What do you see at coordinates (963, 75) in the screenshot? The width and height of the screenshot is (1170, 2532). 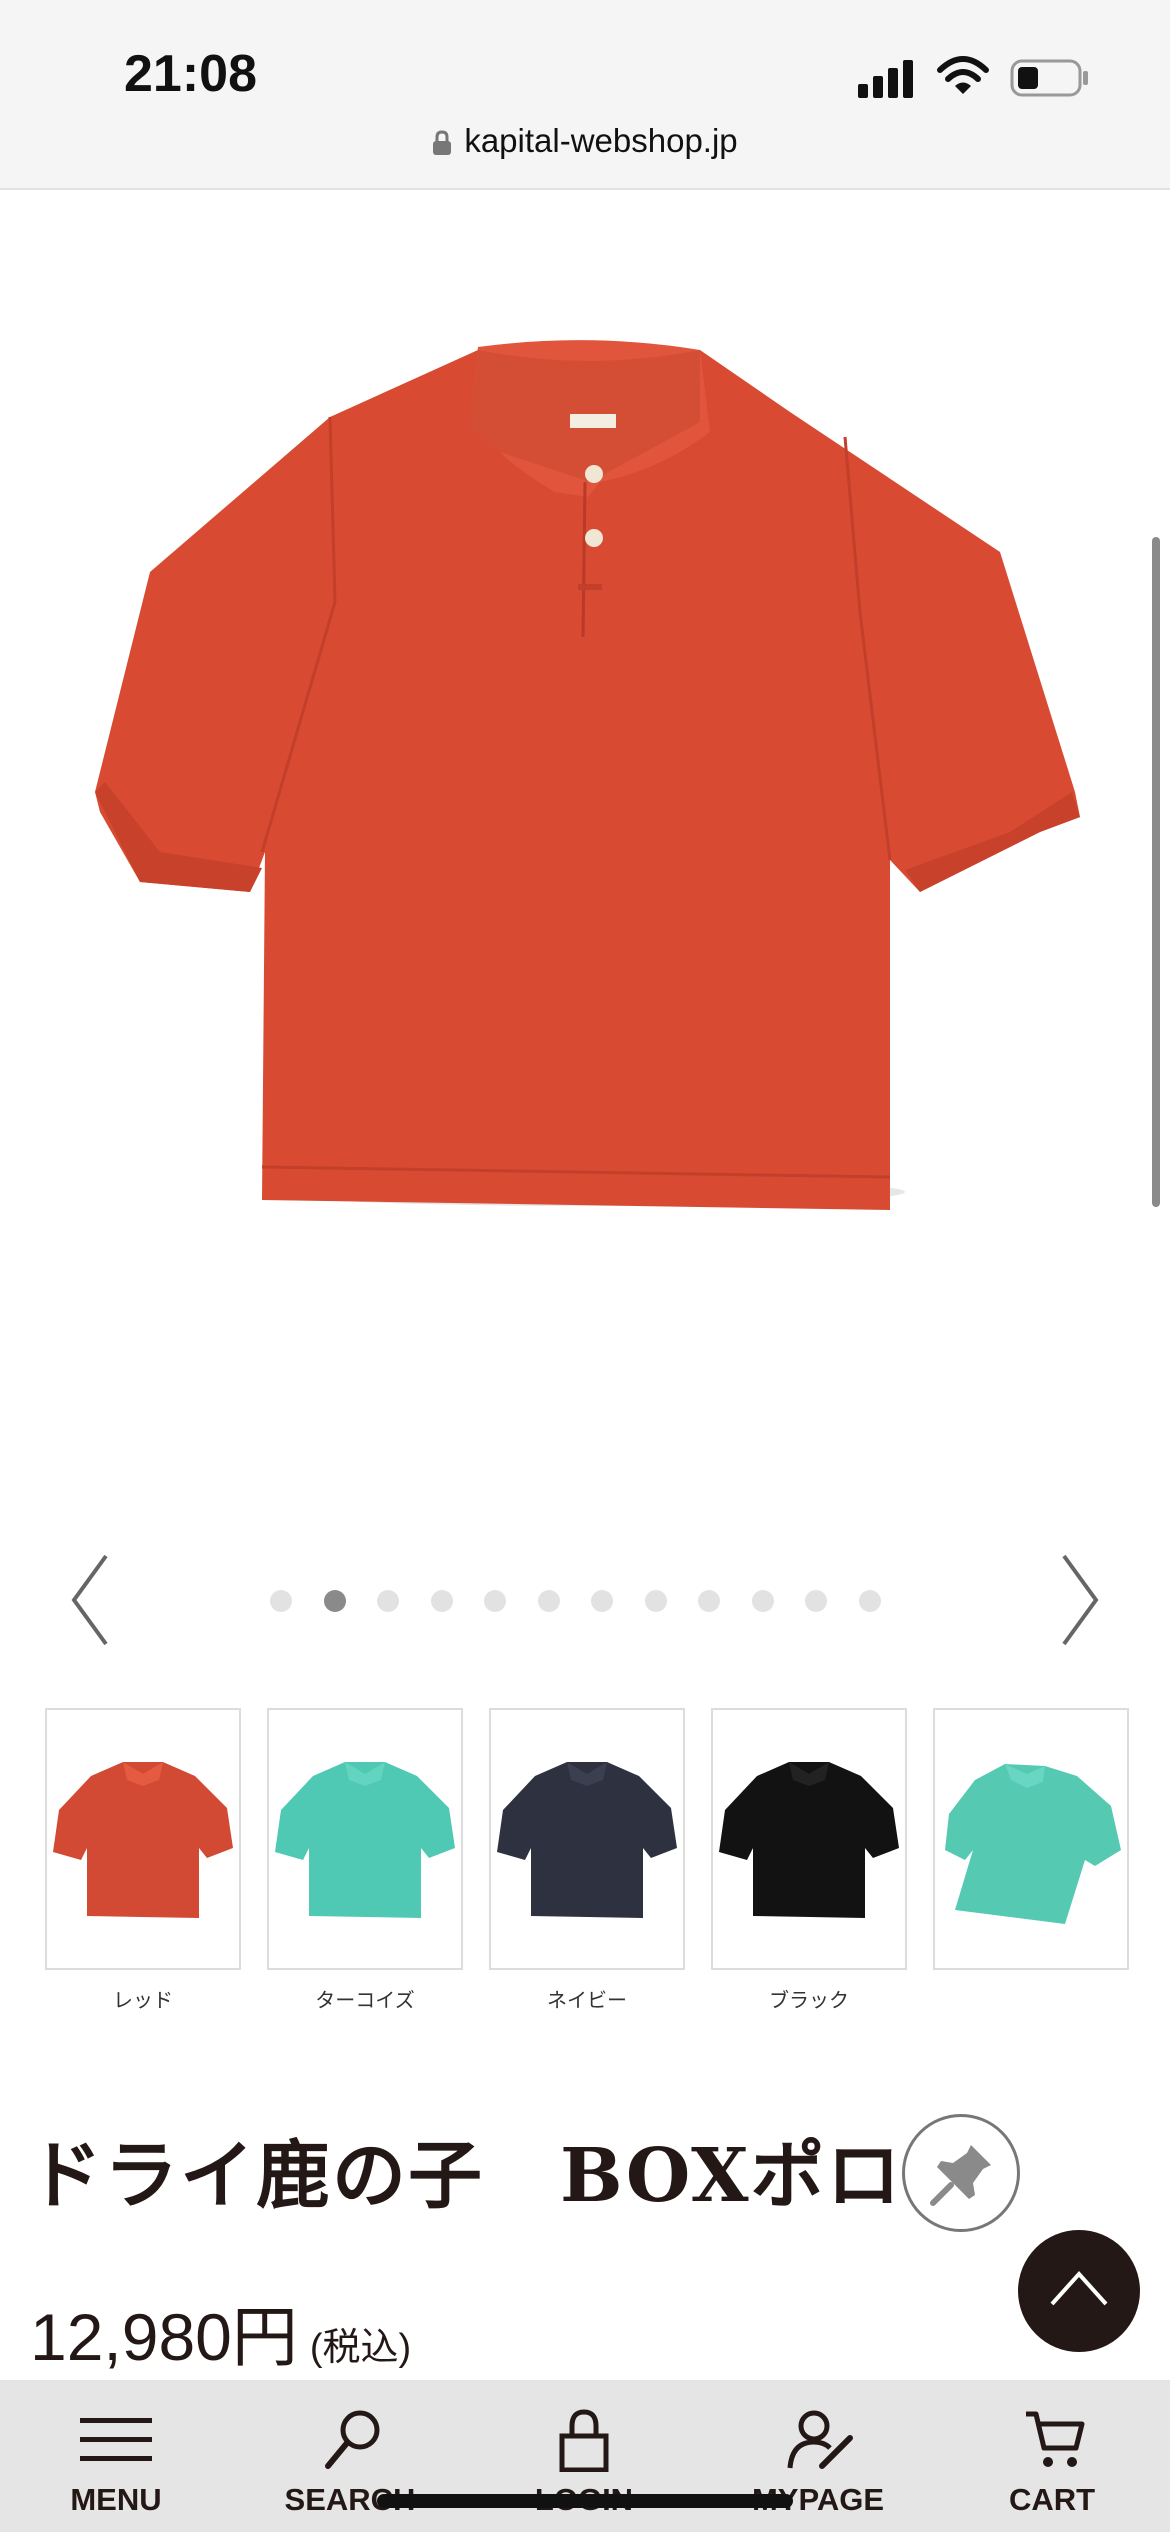 I see `wifi-icon` at bounding box center [963, 75].